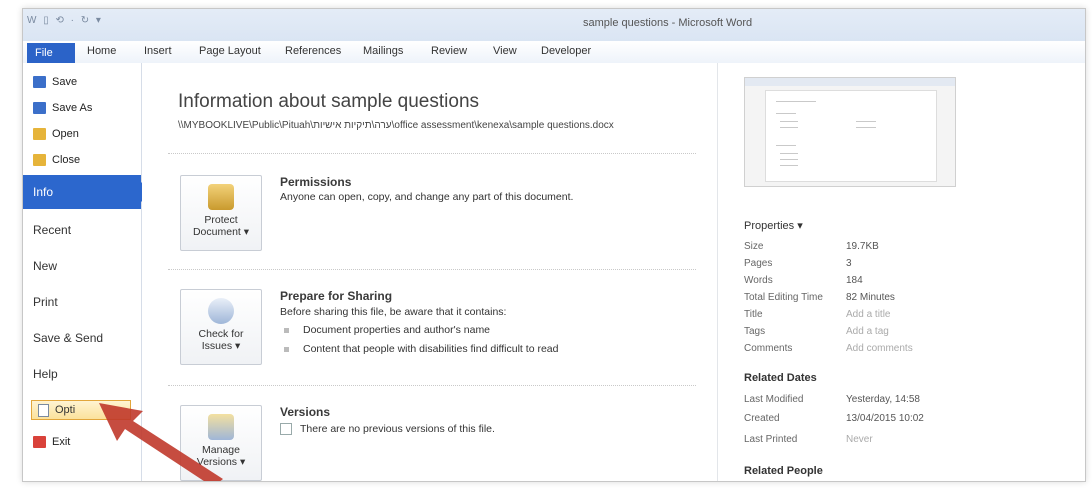 This screenshot has height=489, width=1092. I want to click on tags-field: Add a tag, so click(867, 331).